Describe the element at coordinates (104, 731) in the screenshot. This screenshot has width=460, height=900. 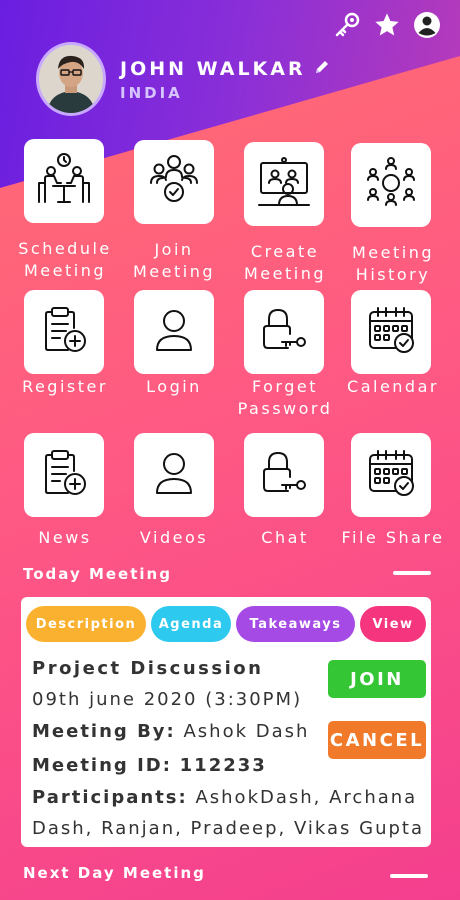
I see `meeting-by-label: Meeting By:` at that location.